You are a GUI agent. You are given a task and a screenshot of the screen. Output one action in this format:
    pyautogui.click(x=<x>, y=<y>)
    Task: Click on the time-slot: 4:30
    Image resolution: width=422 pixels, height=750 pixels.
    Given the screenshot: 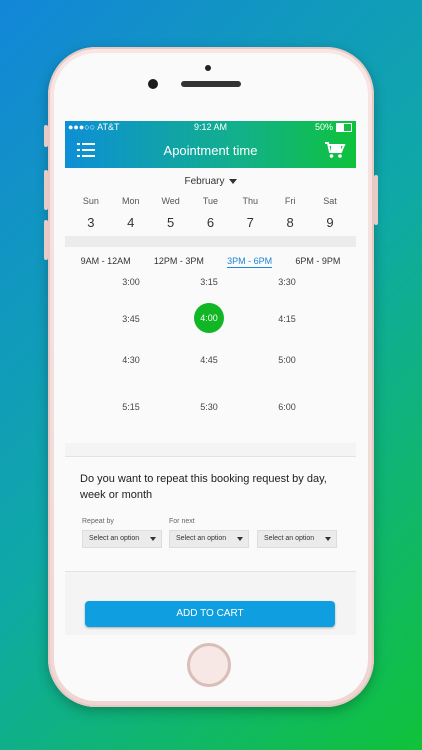 What is the action you would take?
    pyautogui.click(x=131, y=360)
    